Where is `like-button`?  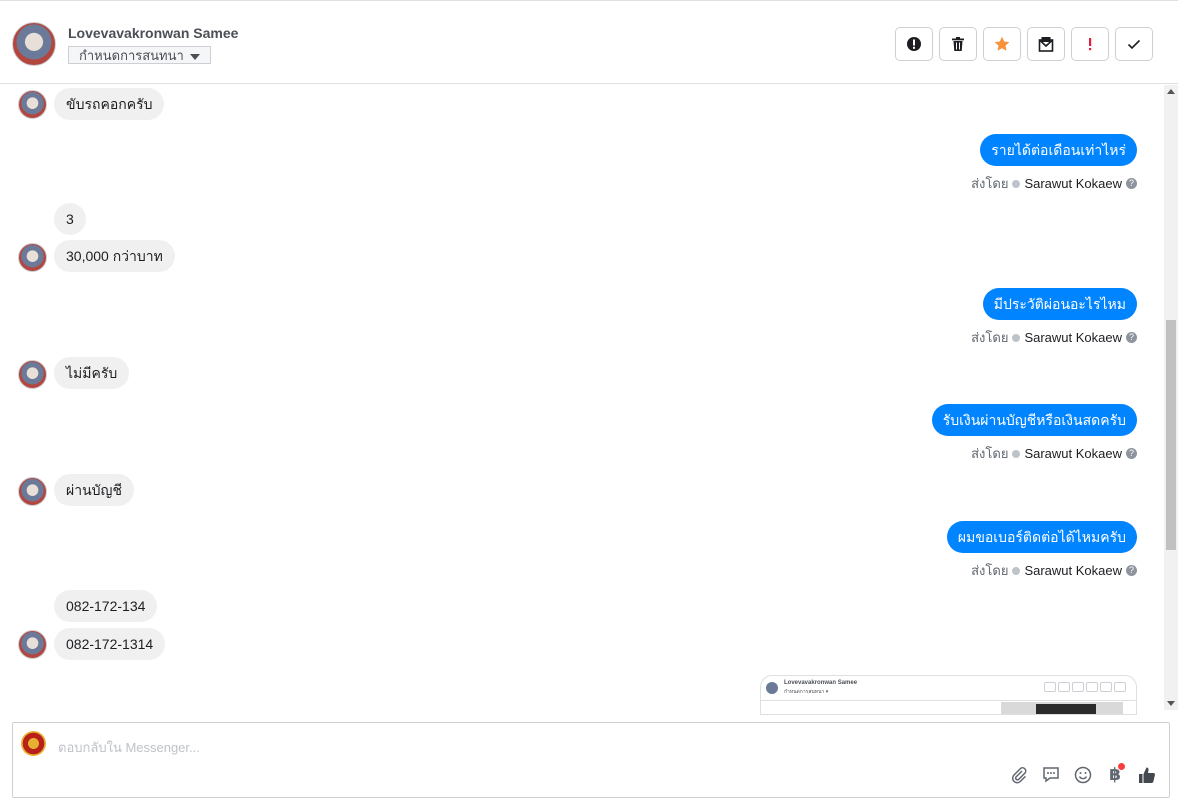 like-button is located at coordinates (1147, 775).